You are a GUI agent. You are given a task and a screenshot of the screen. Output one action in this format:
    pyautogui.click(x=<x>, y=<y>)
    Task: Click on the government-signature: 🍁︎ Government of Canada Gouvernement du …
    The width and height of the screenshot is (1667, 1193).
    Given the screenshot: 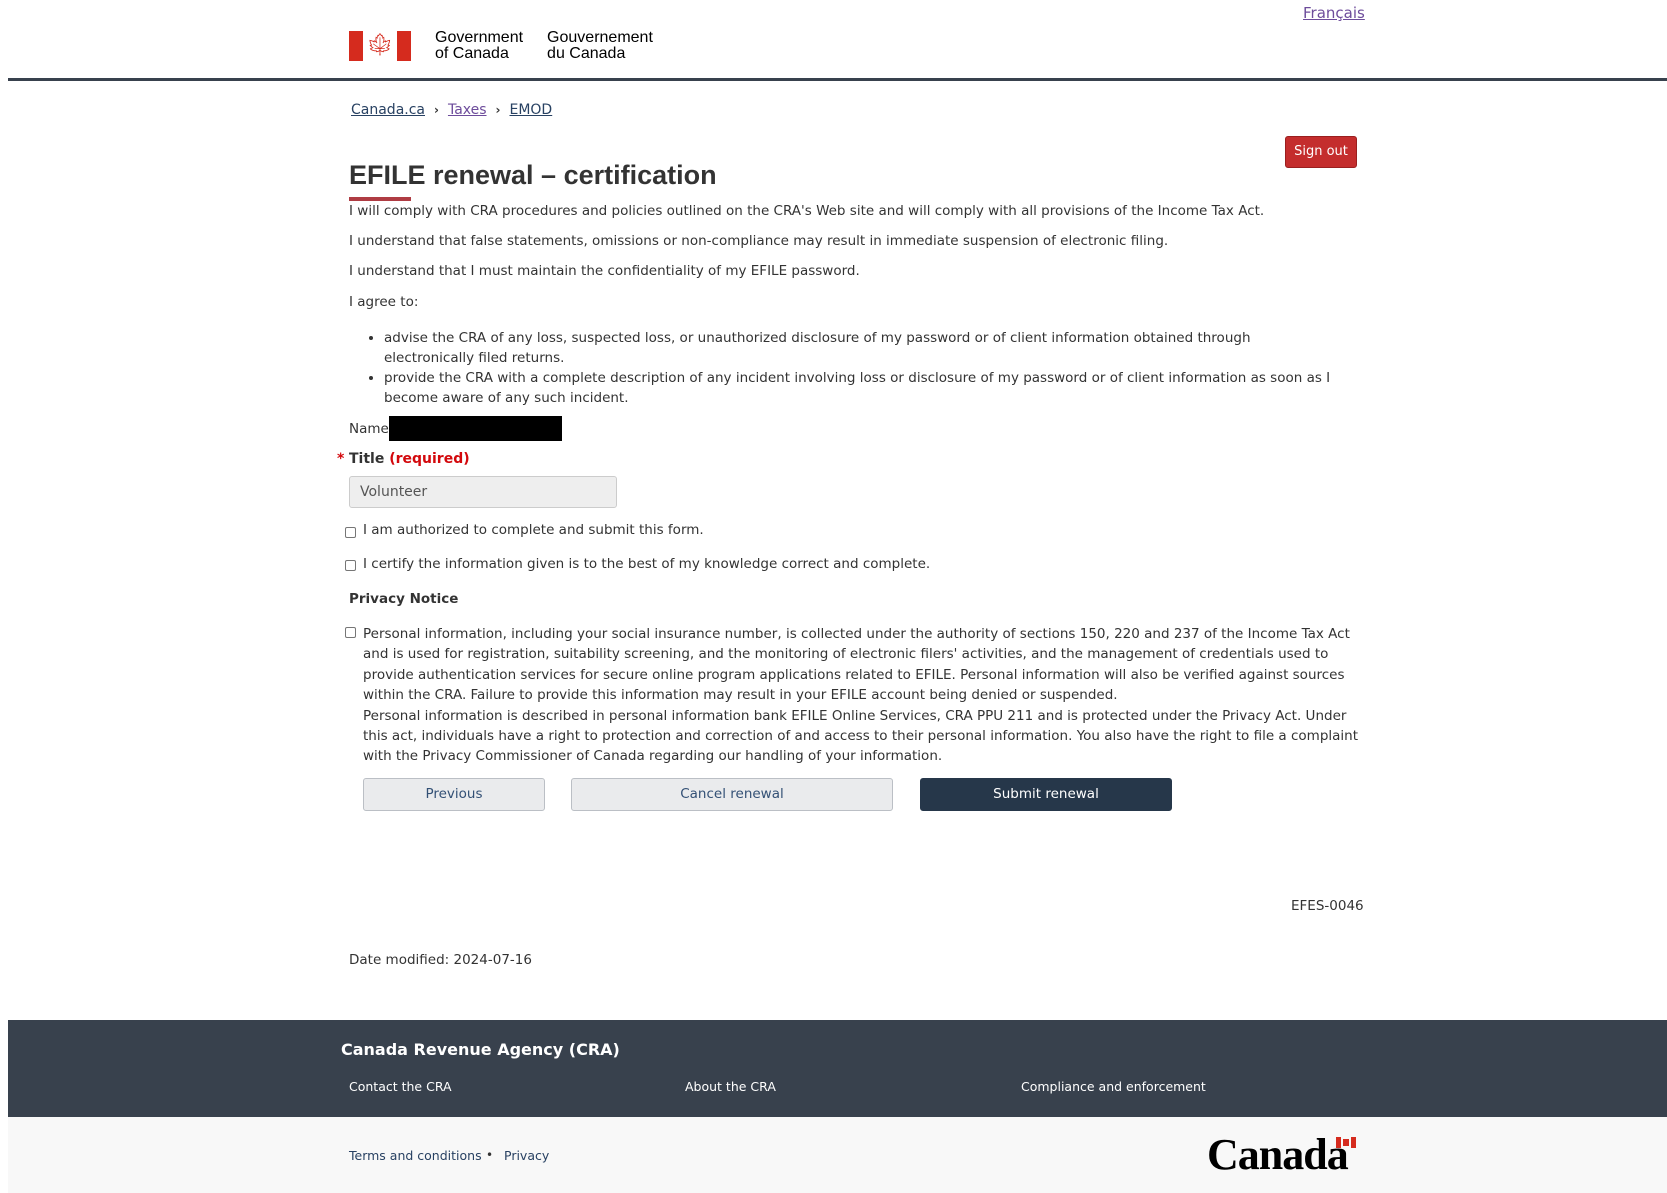 What is the action you would take?
    pyautogui.click(x=501, y=46)
    